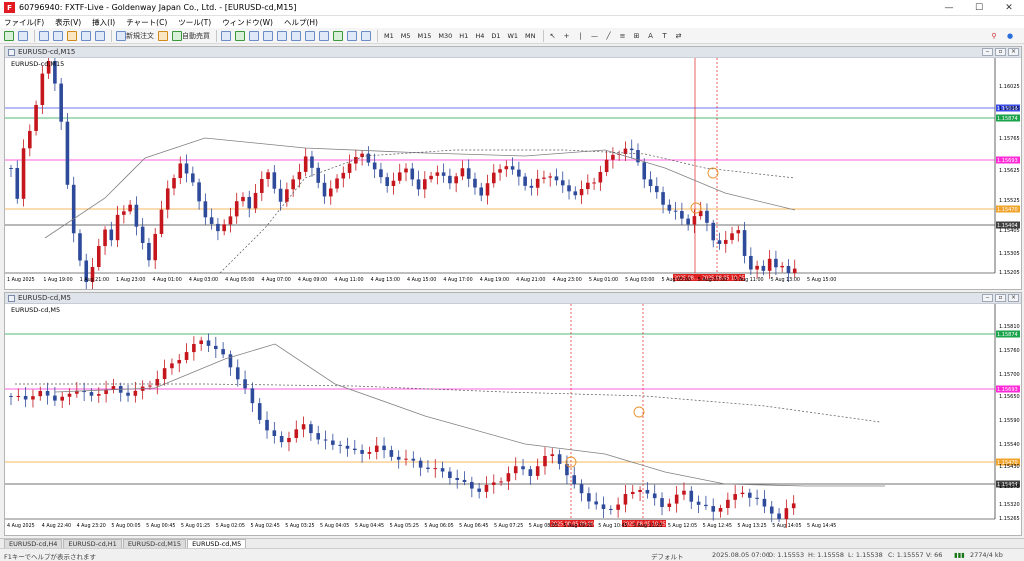 This screenshot has width=1024, height=561. Describe the element at coordinates (310, 36) in the screenshot. I see `autoscroll-button` at that location.